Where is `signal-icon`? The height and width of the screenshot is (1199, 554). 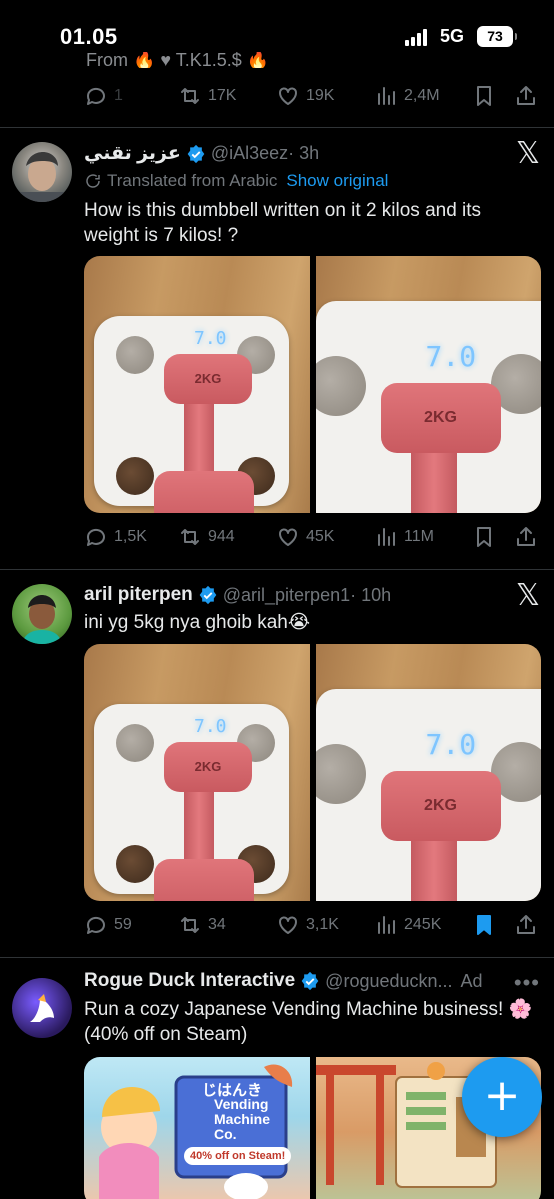
signal-icon is located at coordinates (418, 37).